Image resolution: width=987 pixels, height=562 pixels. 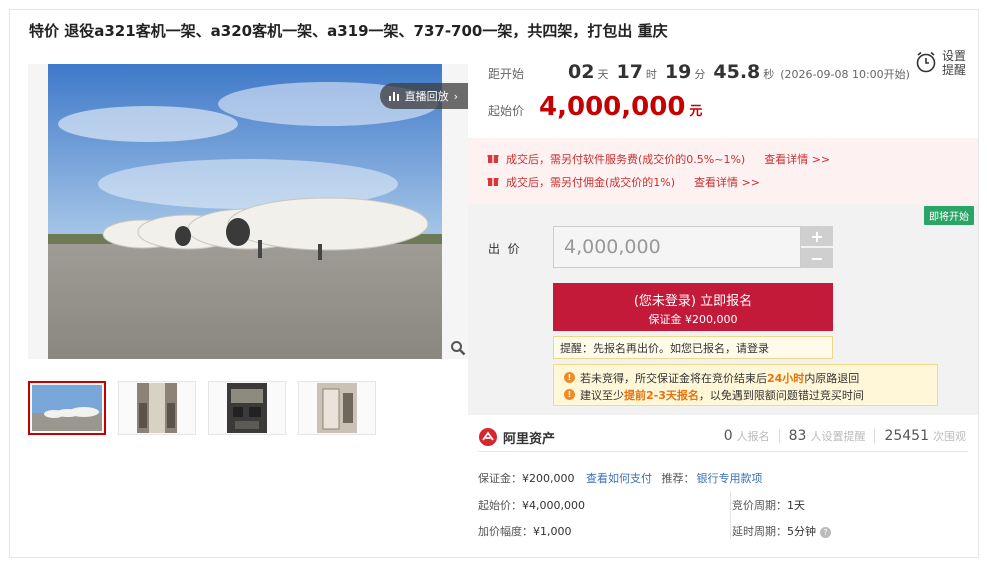 I want to click on warning-line: ! 建议至少提前2-3天报名，以免遇到限额问题错过竞买时间, so click(x=750, y=394).